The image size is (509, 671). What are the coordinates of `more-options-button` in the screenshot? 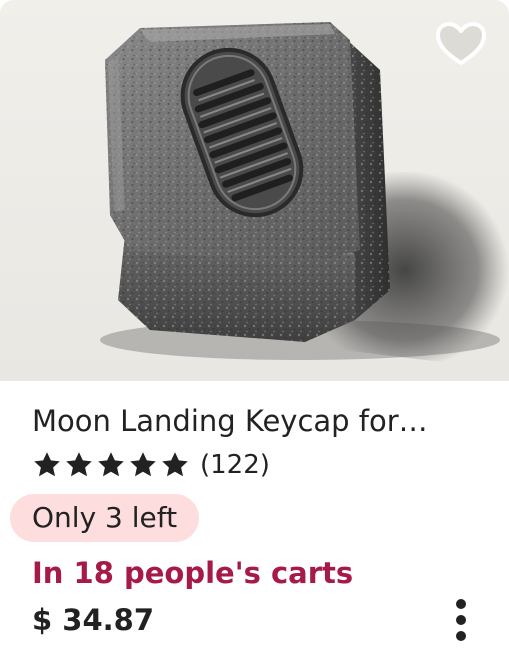 It's located at (461, 620).